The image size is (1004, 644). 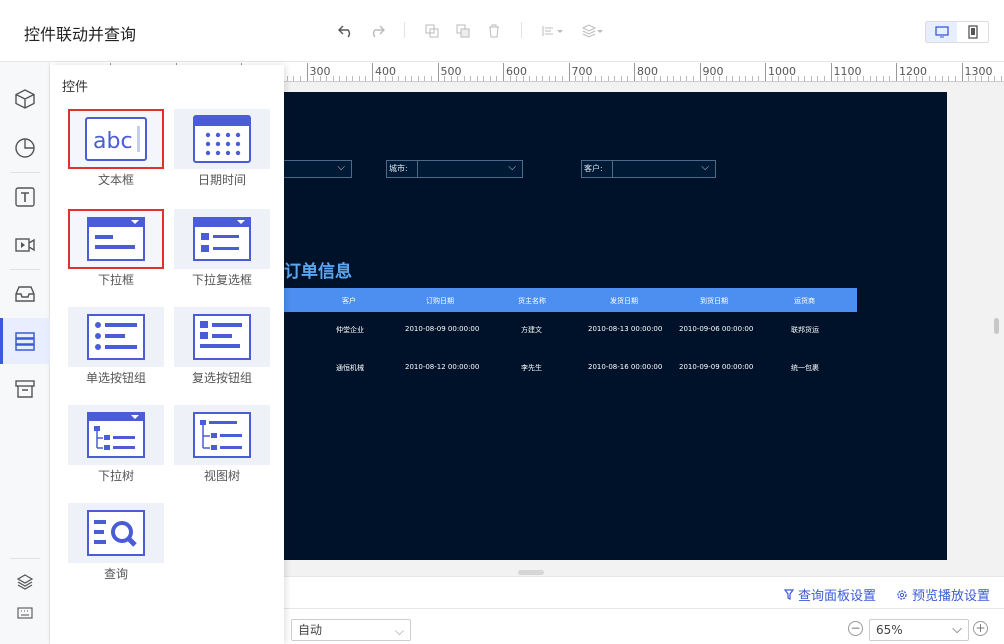 I want to click on widget-tree-view: 视图树, so click(x=222, y=444).